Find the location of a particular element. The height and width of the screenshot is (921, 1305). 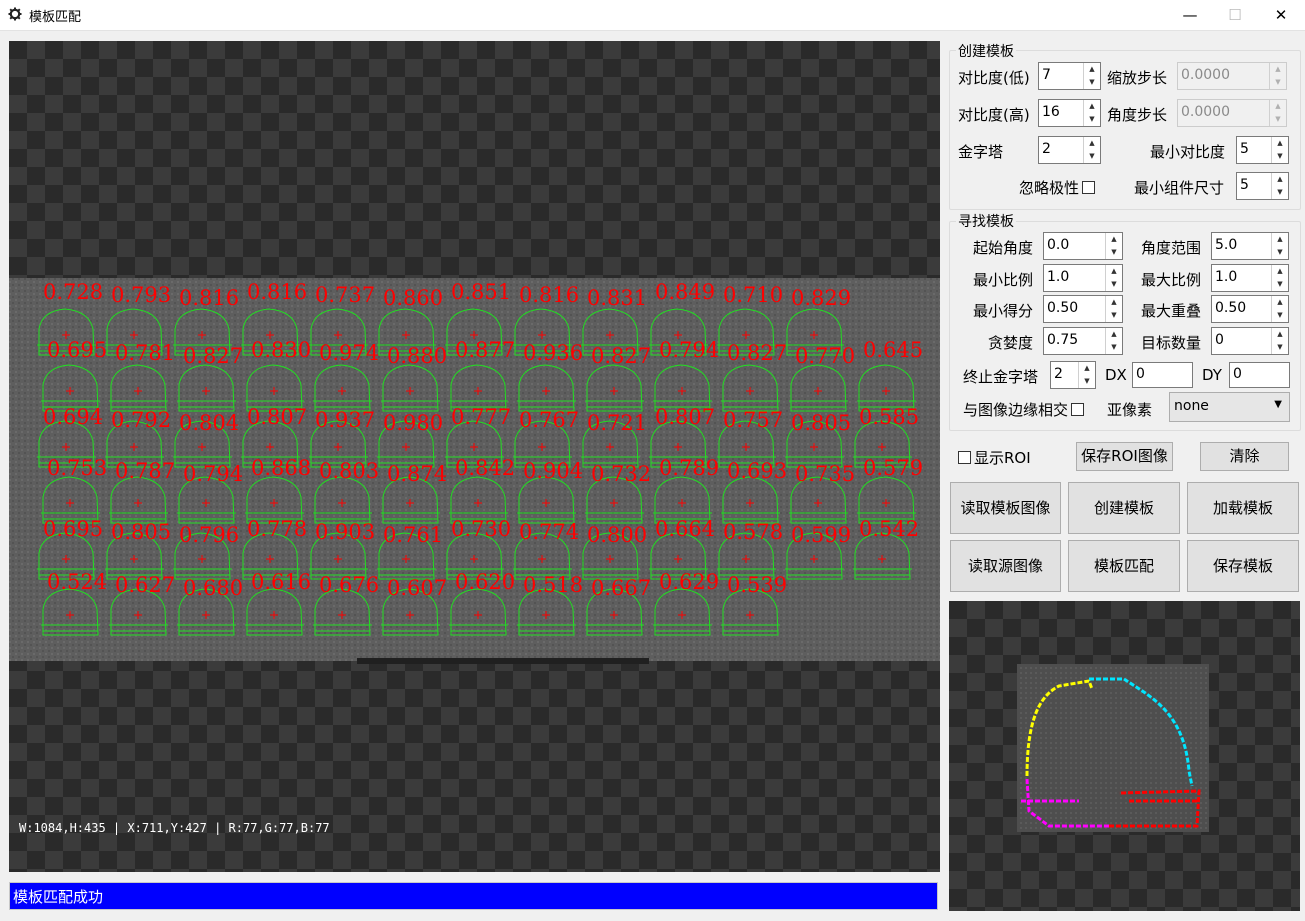

read-template-image-button: 读取模板图像 is located at coordinates (1005, 508).